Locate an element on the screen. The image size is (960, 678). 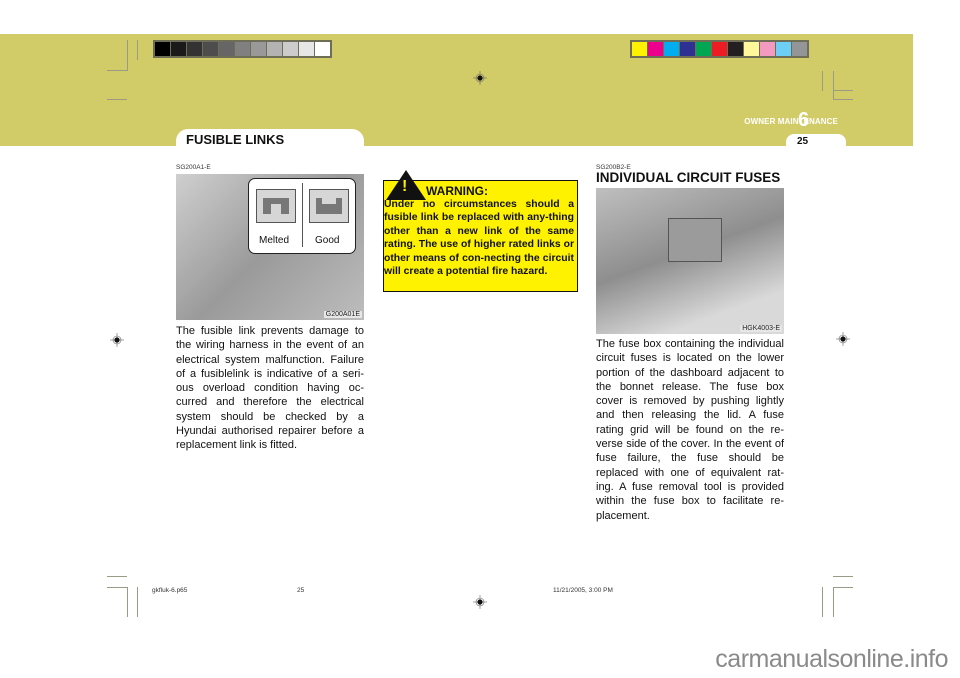
divider is located at coordinates (302, 215).